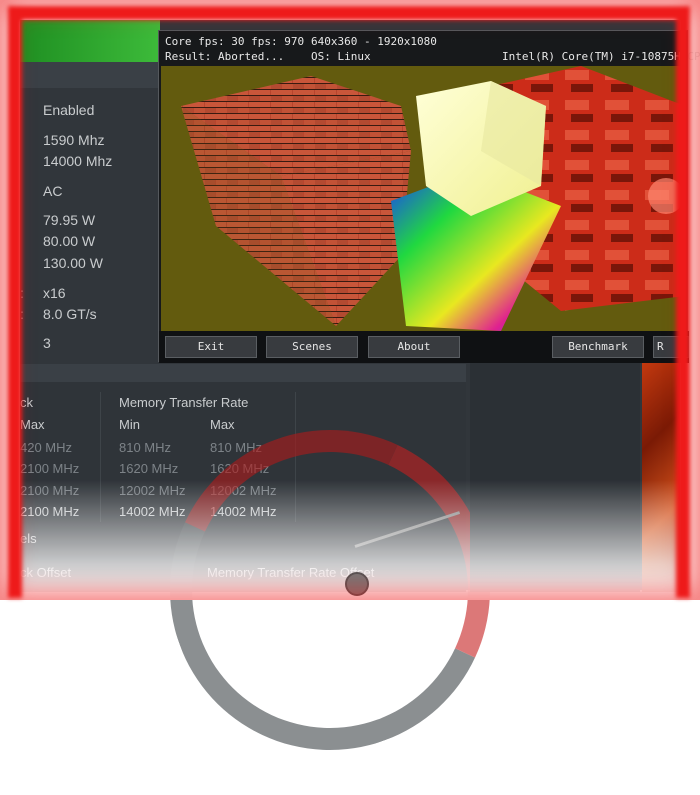 This screenshot has width=700, height=795. Describe the element at coordinates (22, 293) in the screenshot. I see `pcie-width-colon: :` at that location.